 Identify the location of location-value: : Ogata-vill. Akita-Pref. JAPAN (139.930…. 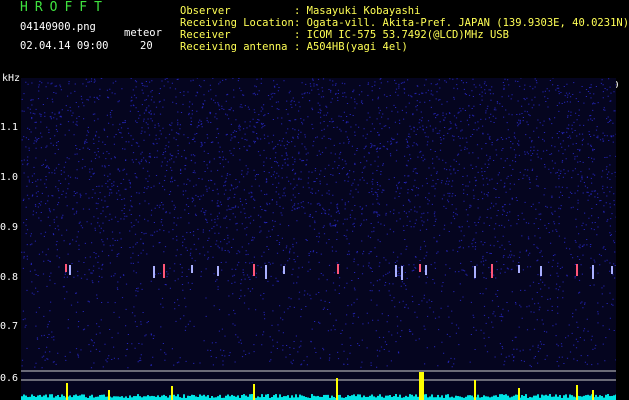
(461, 23).